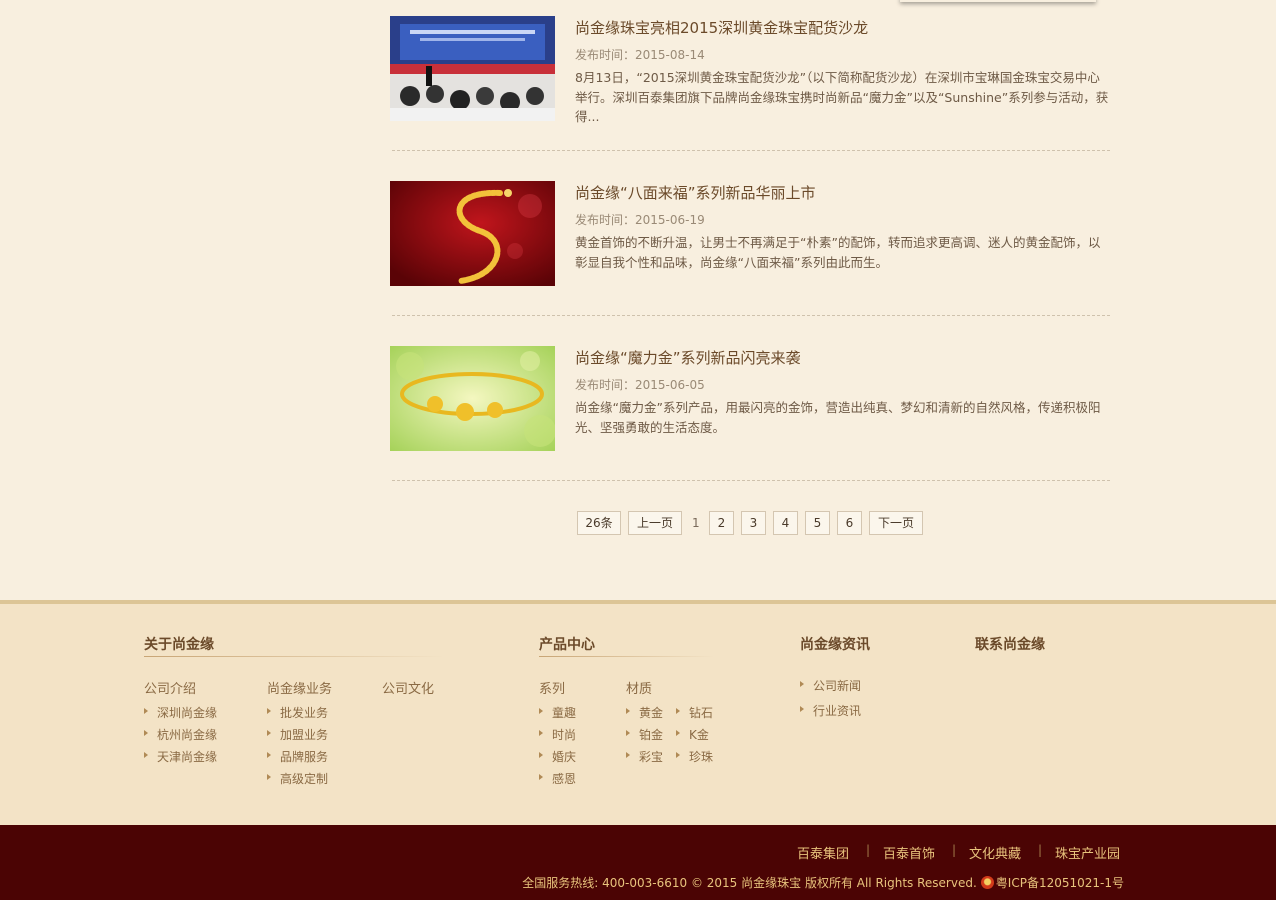 This screenshot has height=900, width=1276. I want to click on footer-link: 杭州尚金缘, so click(180, 734).